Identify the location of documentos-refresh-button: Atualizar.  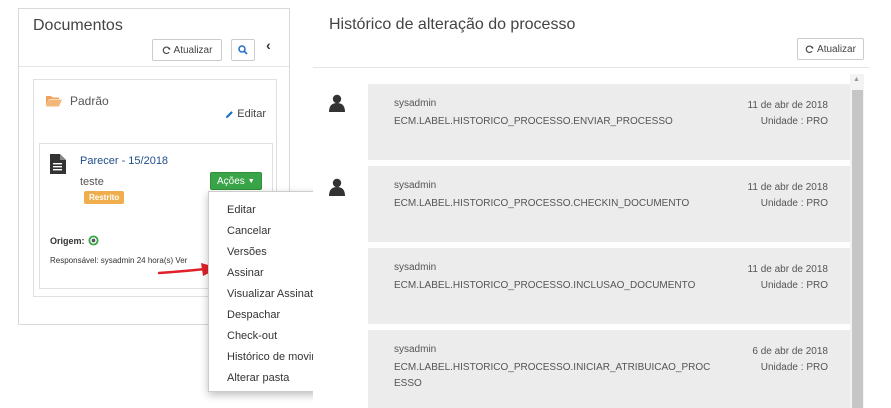
(187, 50).